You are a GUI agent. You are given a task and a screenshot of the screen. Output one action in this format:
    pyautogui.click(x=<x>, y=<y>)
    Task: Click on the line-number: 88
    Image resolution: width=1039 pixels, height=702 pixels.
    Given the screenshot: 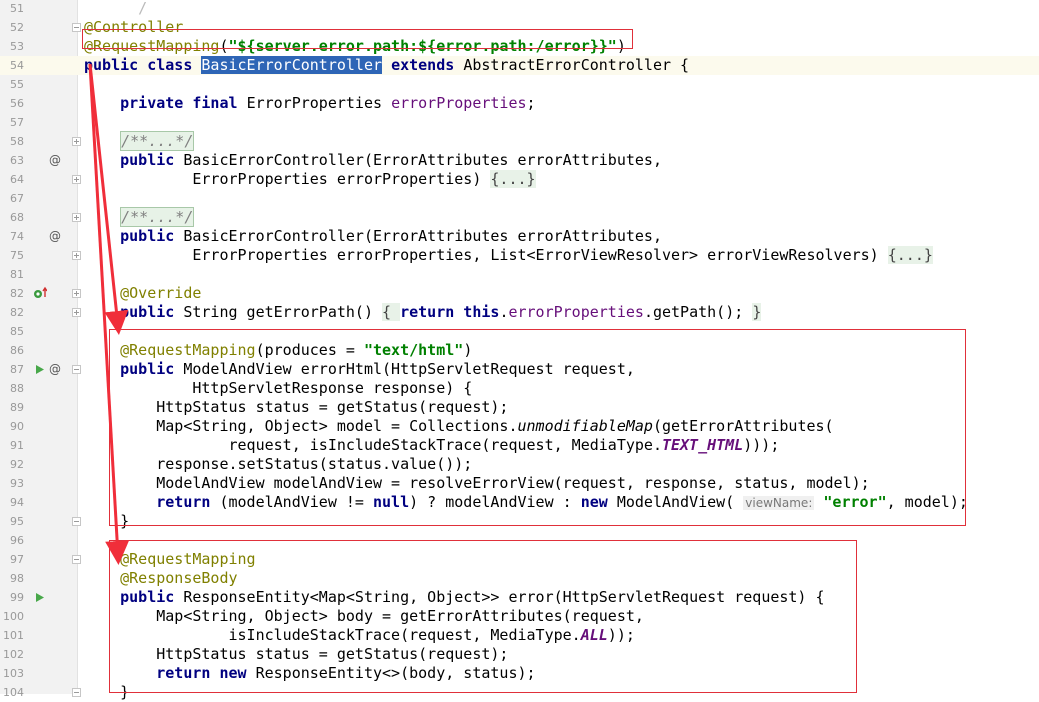 What is the action you would take?
    pyautogui.click(x=12, y=388)
    